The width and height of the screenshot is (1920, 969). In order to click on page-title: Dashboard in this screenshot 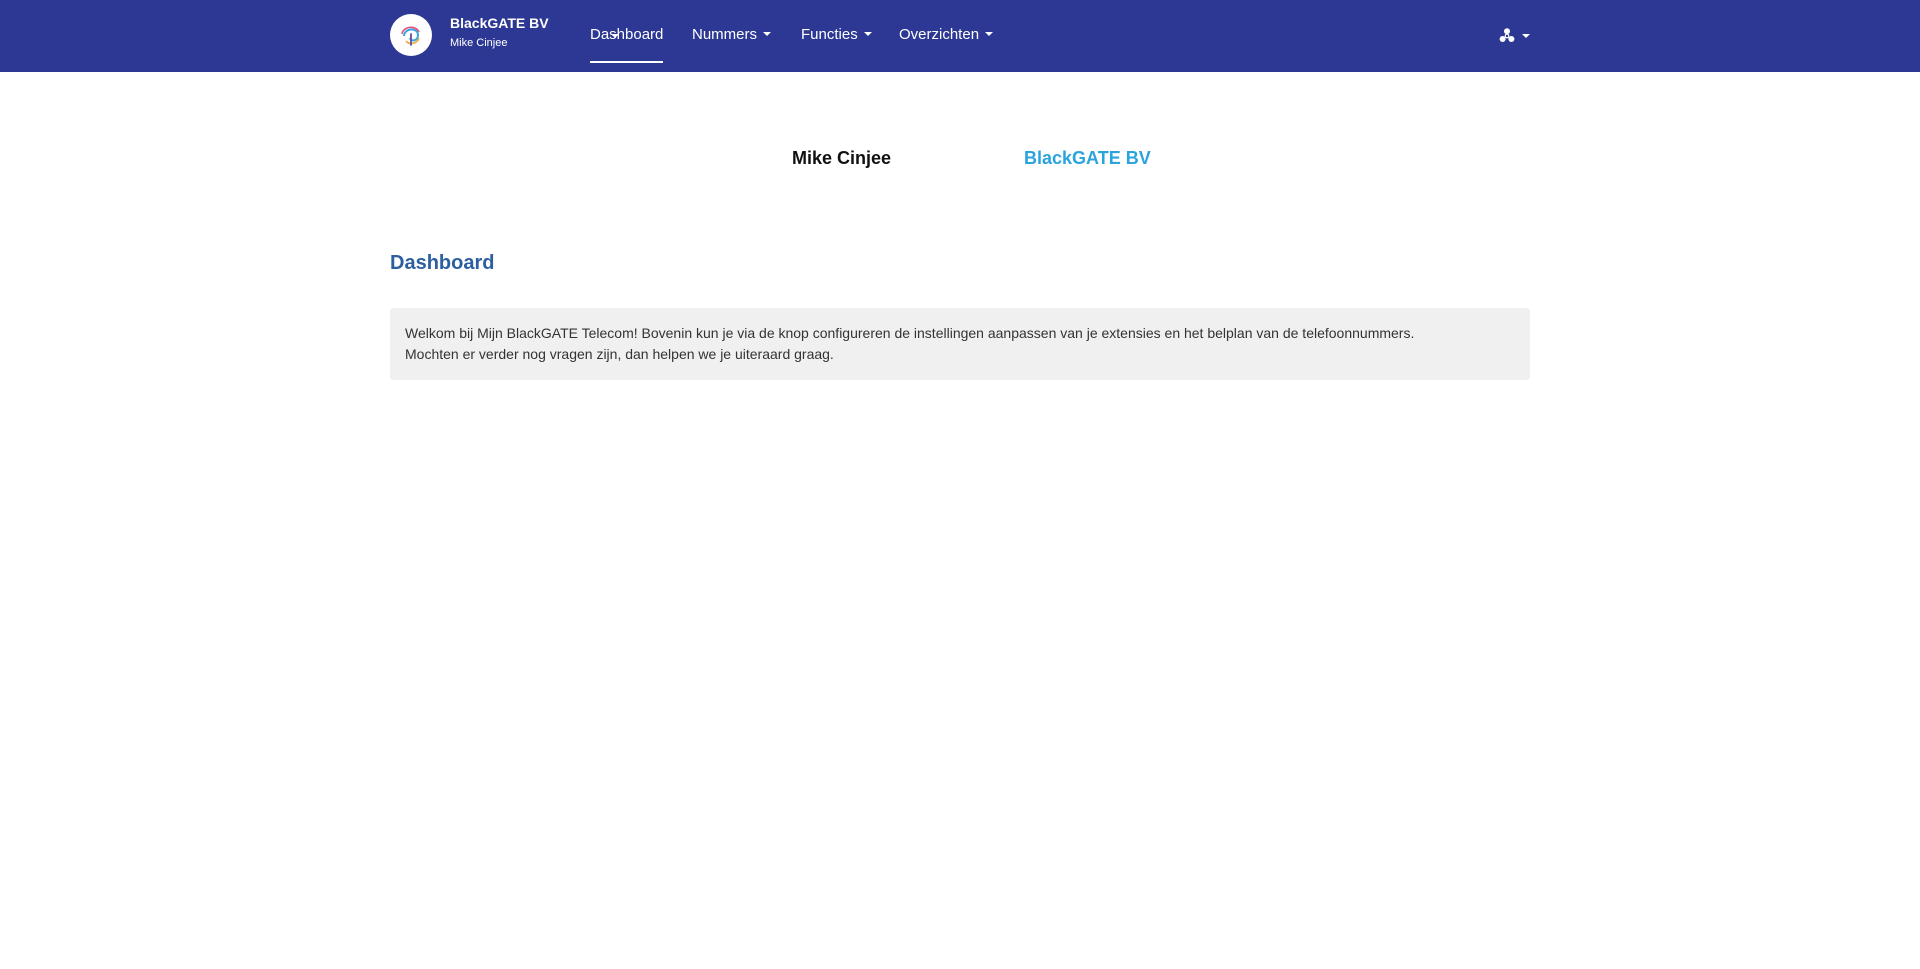, I will do `click(442, 263)`.